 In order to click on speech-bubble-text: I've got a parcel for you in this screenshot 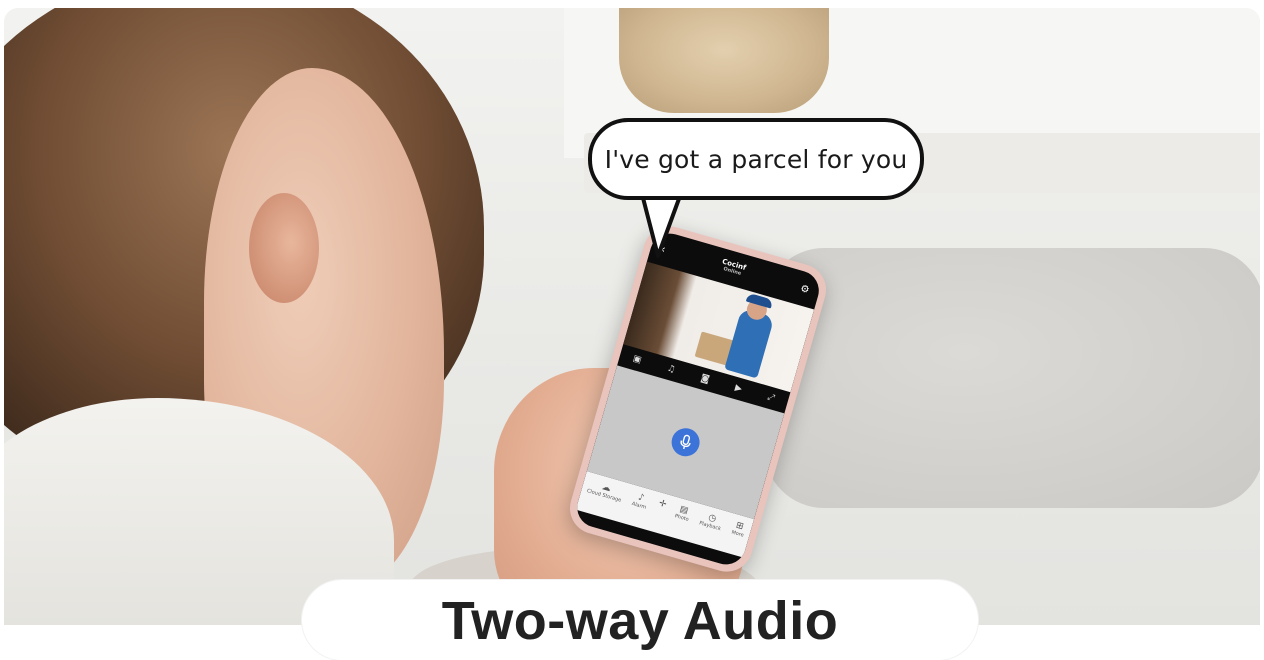, I will do `click(756, 159)`.